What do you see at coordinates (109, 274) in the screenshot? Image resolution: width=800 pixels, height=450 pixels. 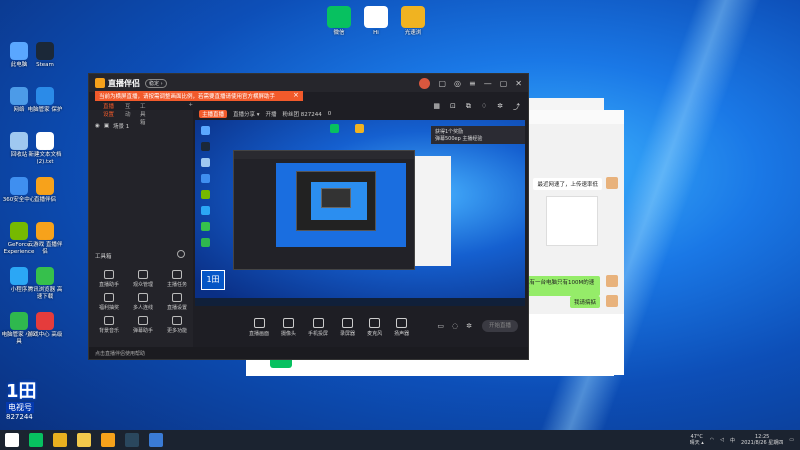 I see `assistant-icon` at bounding box center [109, 274].